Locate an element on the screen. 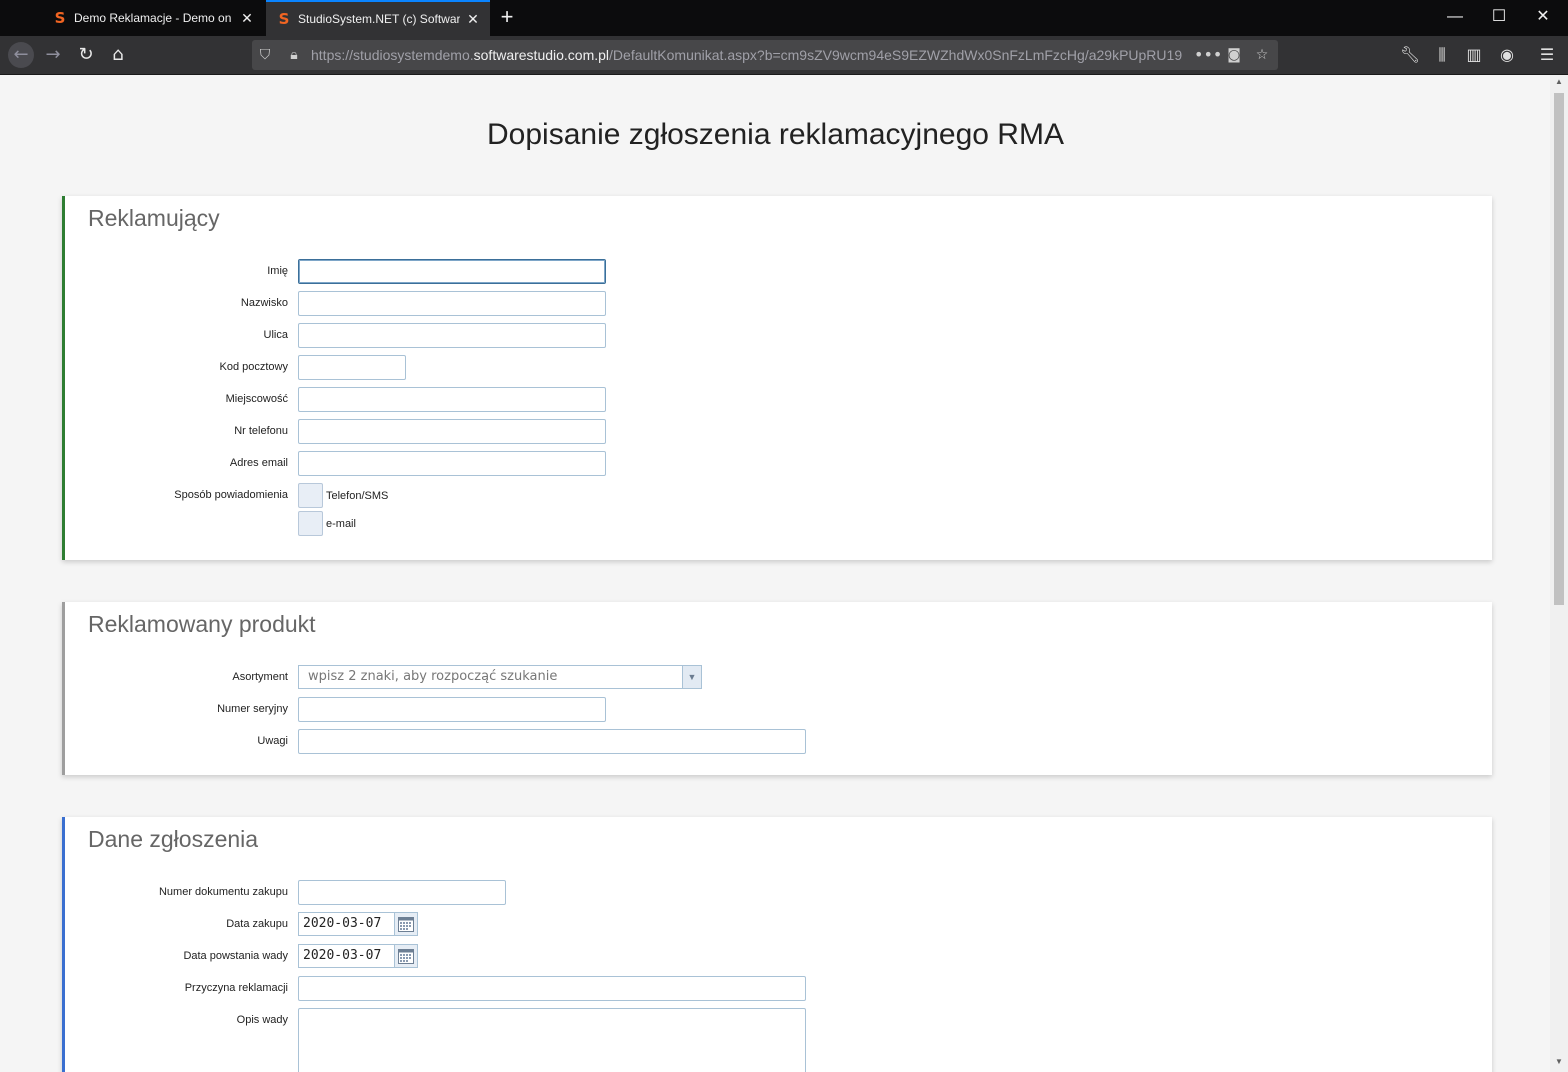 This screenshot has height=1072, width=1568. przyczyna-reklamacji-input is located at coordinates (552, 988).